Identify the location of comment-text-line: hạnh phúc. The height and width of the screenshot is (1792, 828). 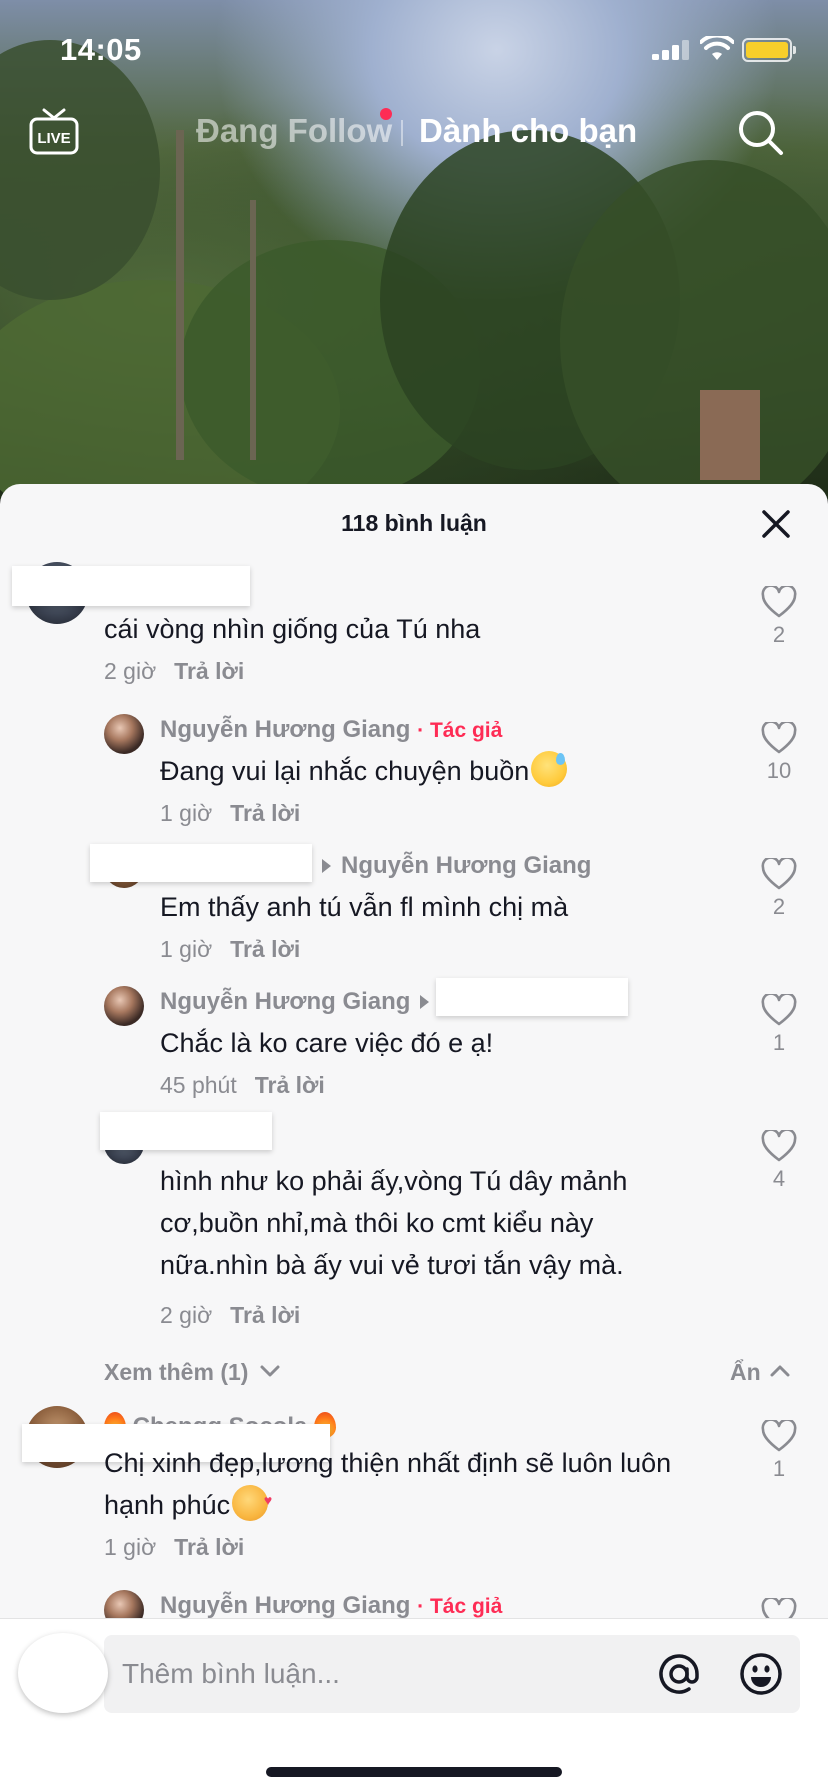
(424, 1502).